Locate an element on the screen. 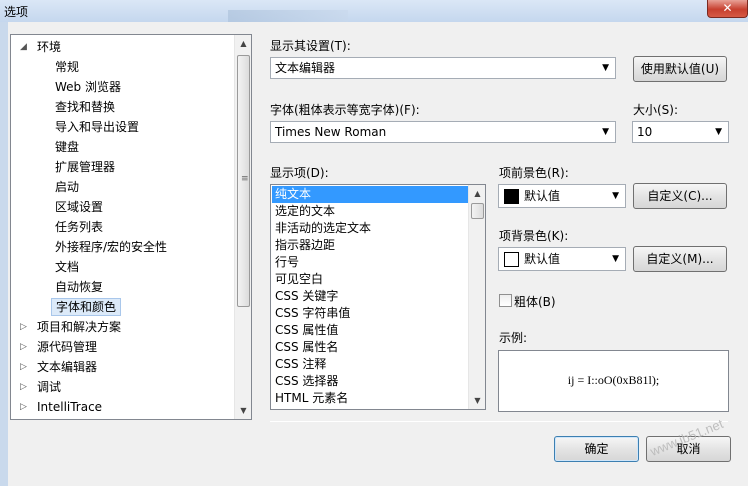 Image resolution: width=748 pixels, height=486 pixels. display-item: CSS 属性值 is located at coordinates (370, 330).